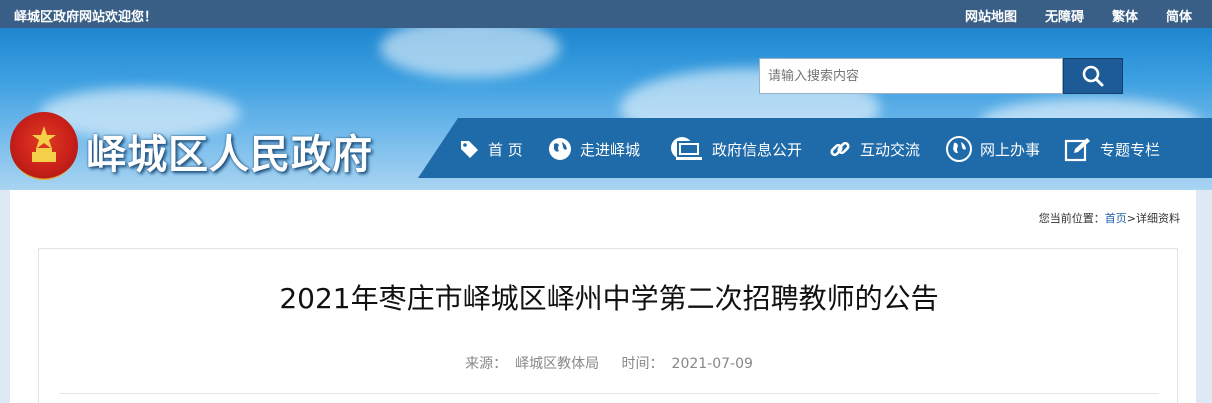 The height and width of the screenshot is (403, 1212). Describe the element at coordinates (890, 149) in the screenshot. I see `nav-interaction-label: 互动交流` at that location.